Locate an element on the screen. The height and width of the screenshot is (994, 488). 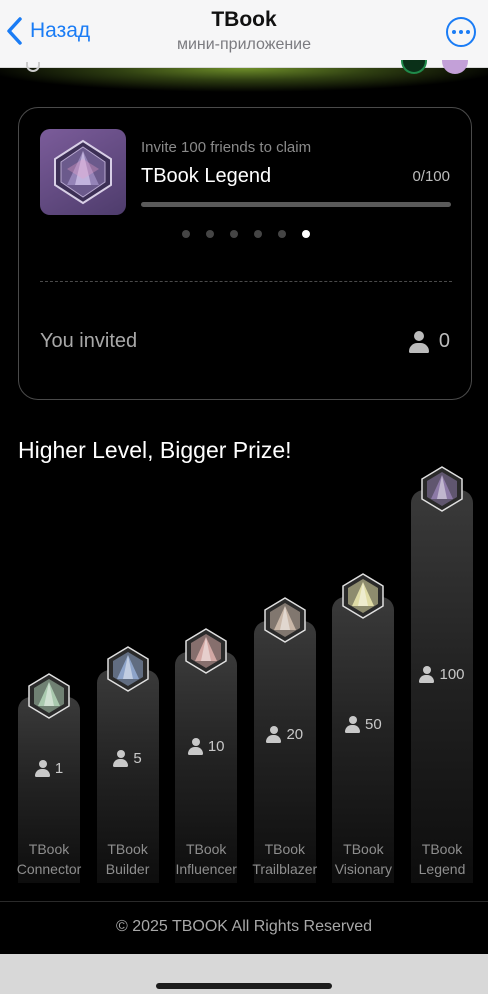
badge-title: TBook Legend is located at coordinates (206, 176).